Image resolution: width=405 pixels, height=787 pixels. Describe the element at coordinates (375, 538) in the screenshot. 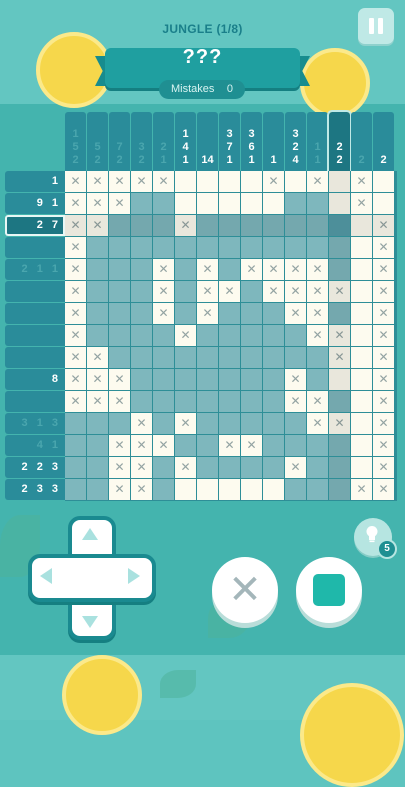

I see `hint-button: 5` at that location.